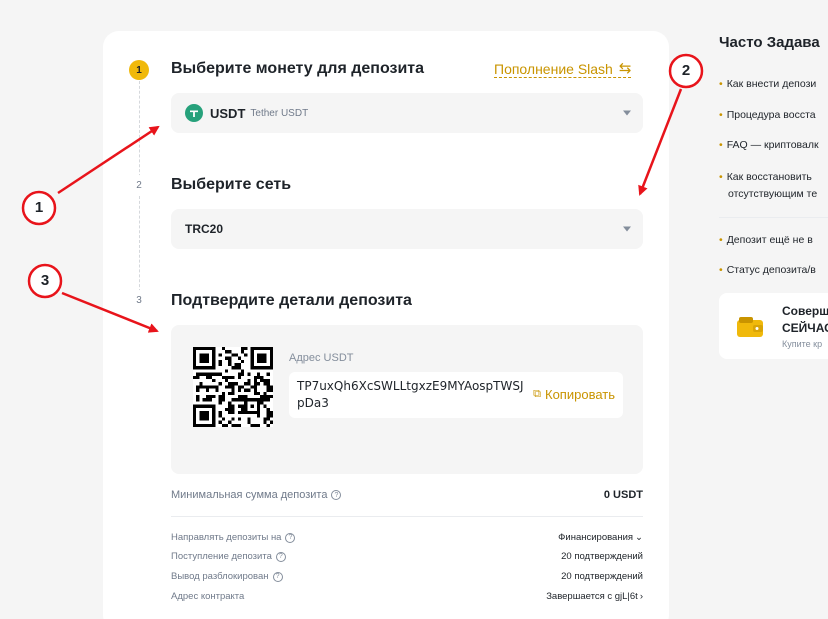  I want to click on faq-item-label: Процедура восста, so click(771, 115).